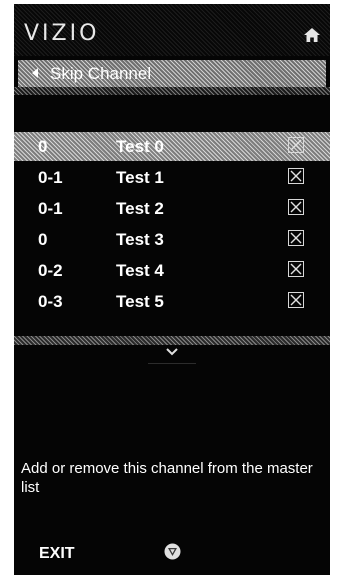 The image size is (344, 579). Describe the element at coordinates (172, 177) in the screenshot. I see `channel-row: 0-1 Test 1` at that location.